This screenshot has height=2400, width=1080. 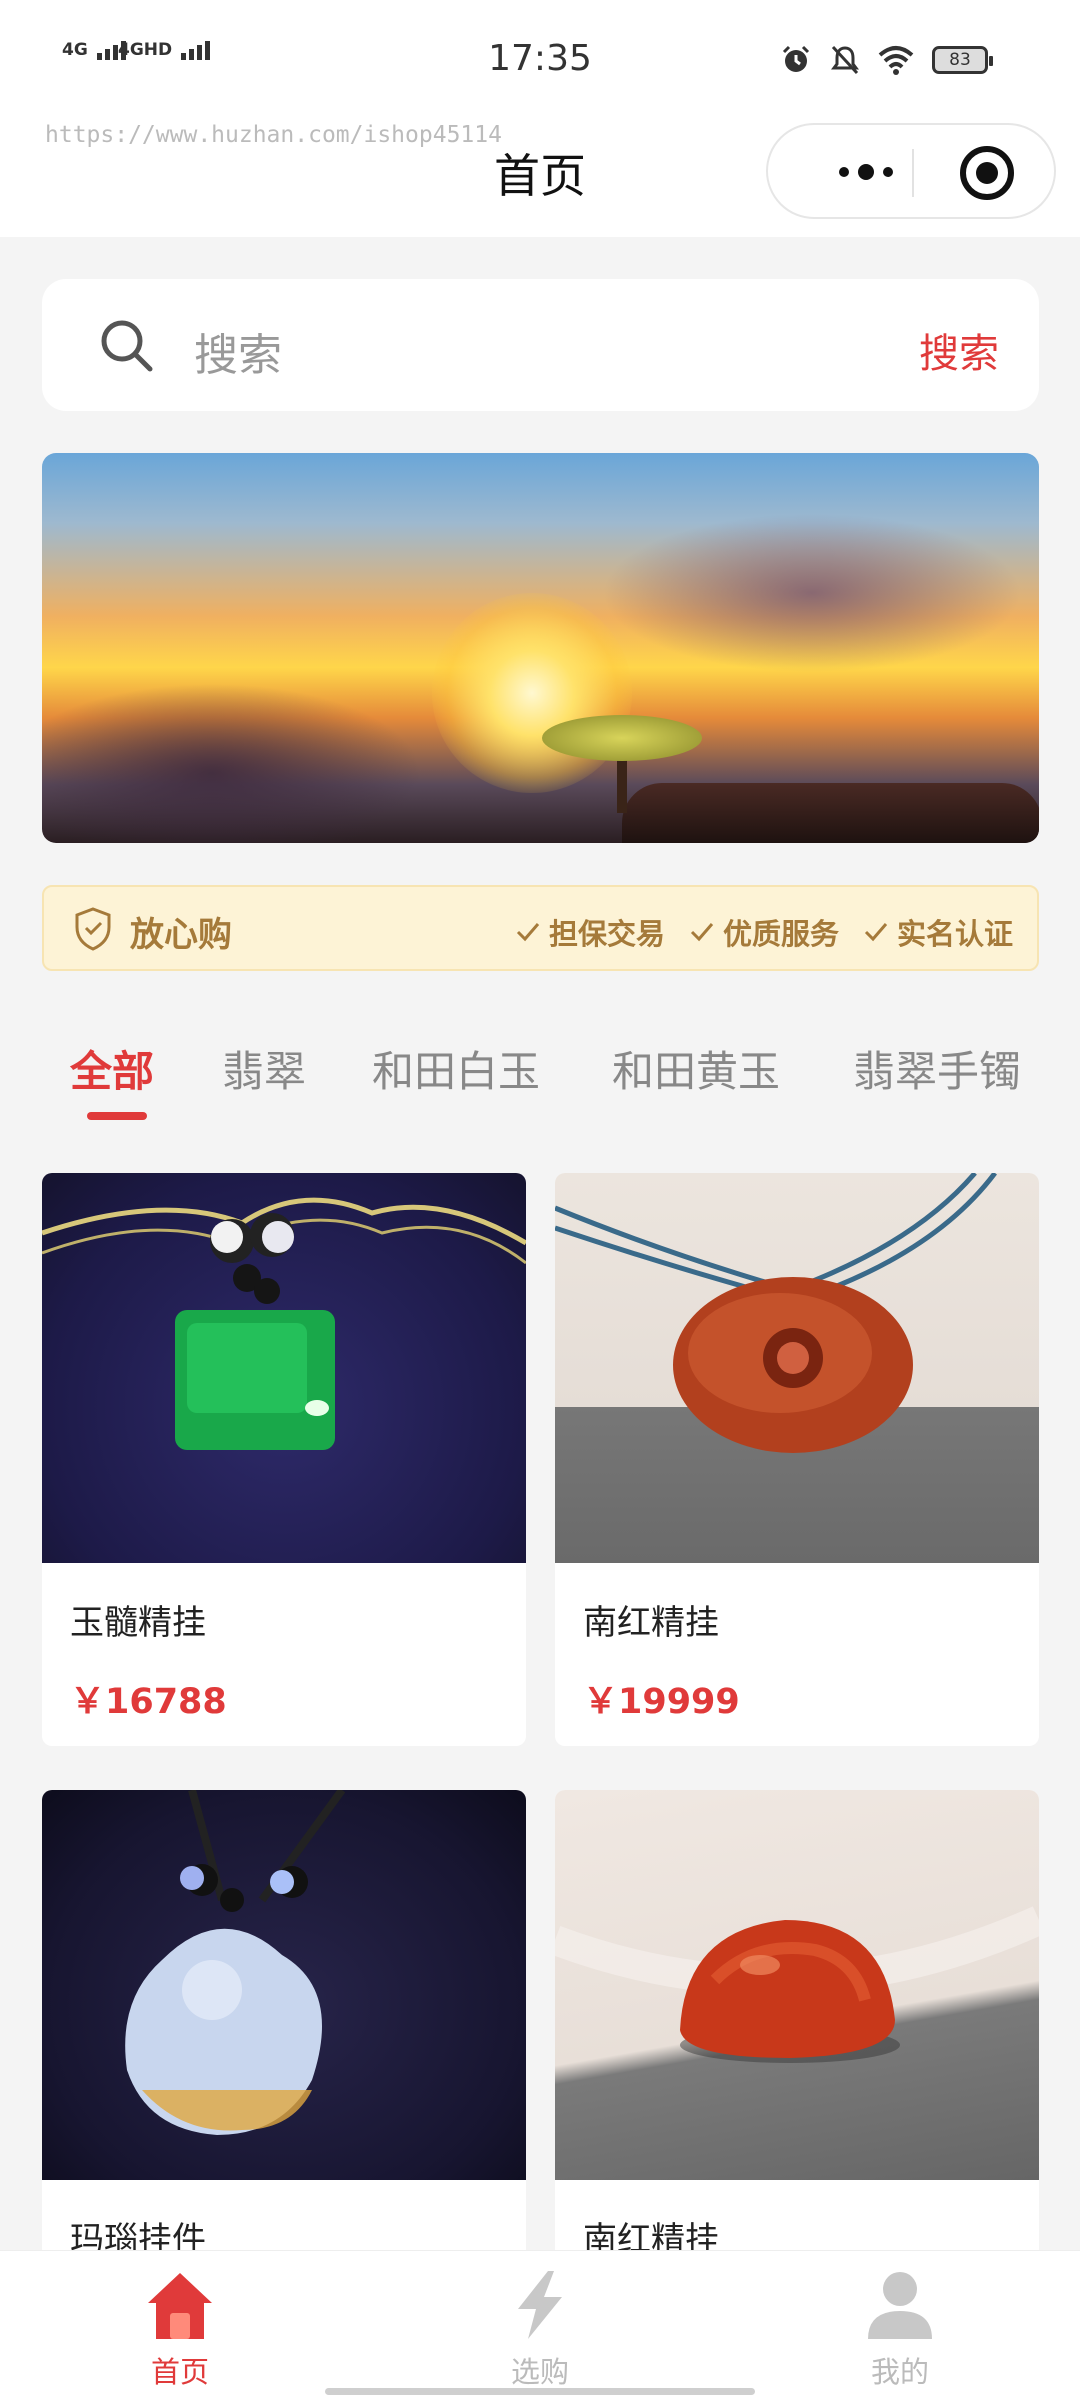 I want to click on tabbar-item-home: 首页, so click(x=180, y=2325).